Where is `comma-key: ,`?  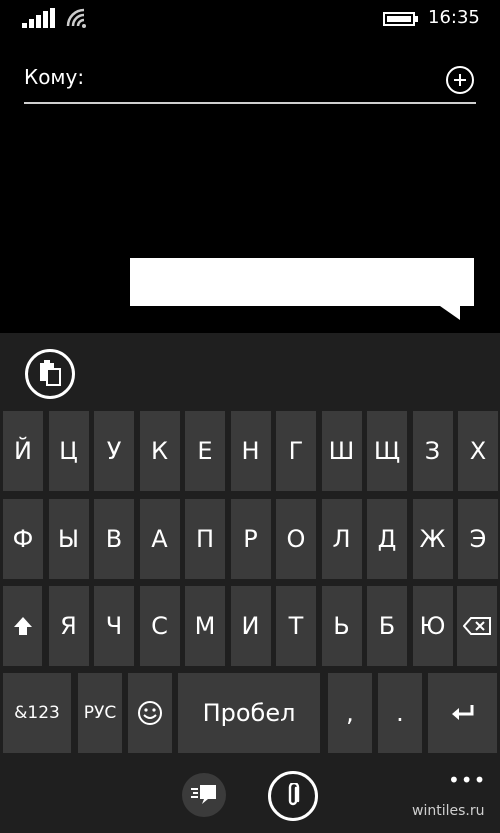 comma-key: , is located at coordinates (350, 713).